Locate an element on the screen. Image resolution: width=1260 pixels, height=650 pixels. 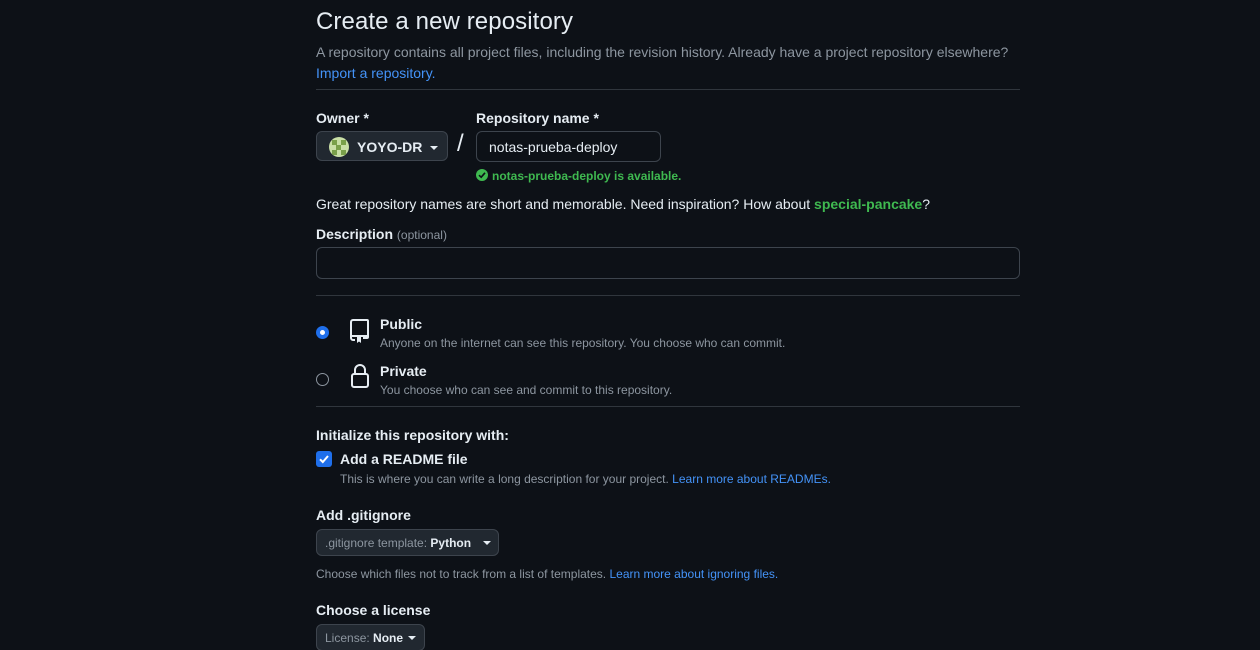
license-key: License: is located at coordinates (347, 638).